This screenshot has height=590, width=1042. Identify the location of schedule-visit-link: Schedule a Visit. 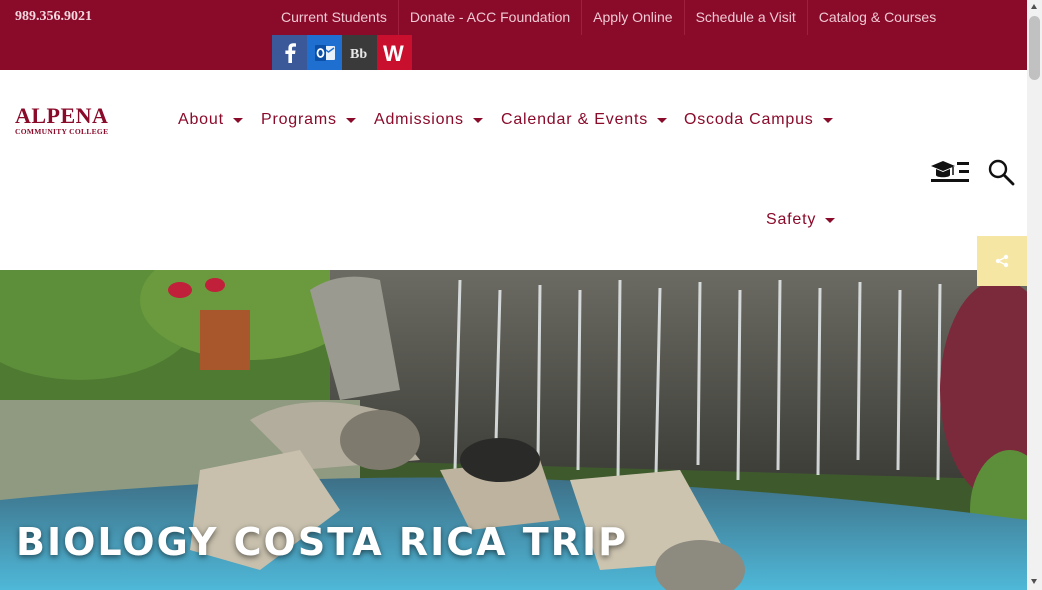
(745, 17).